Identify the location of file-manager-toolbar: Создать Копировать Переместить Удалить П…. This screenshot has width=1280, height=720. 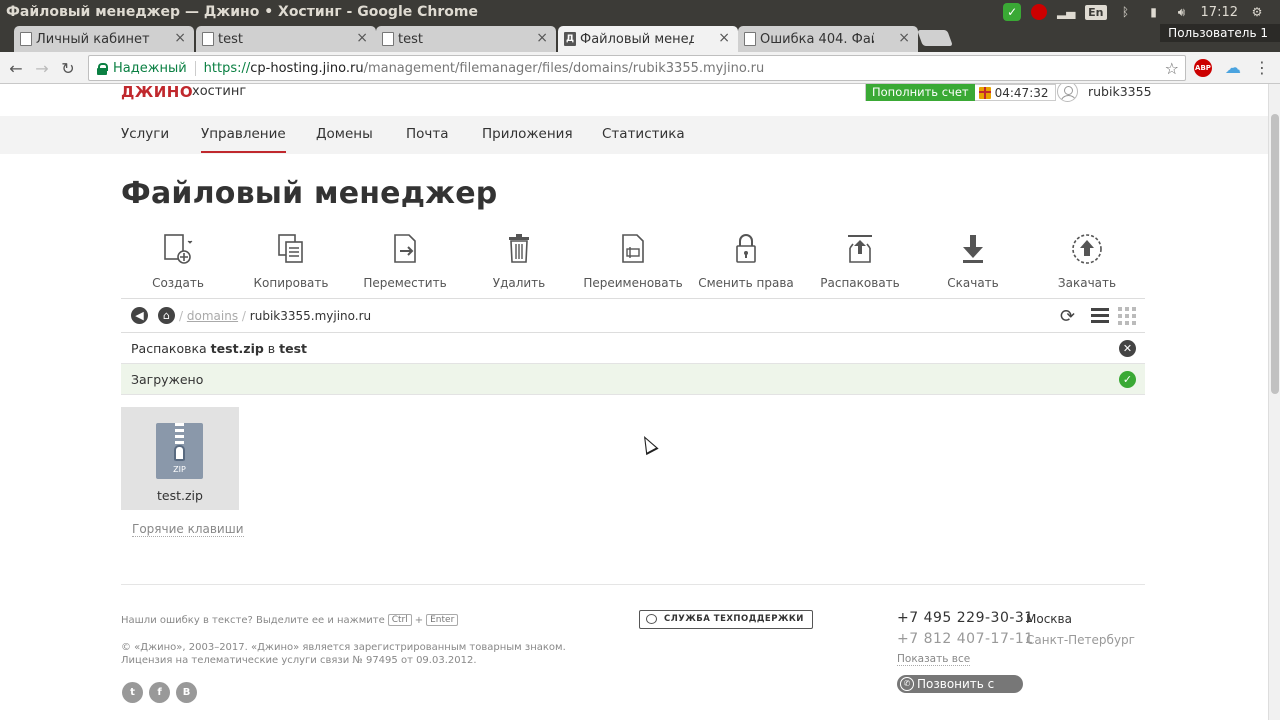
(633, 262).